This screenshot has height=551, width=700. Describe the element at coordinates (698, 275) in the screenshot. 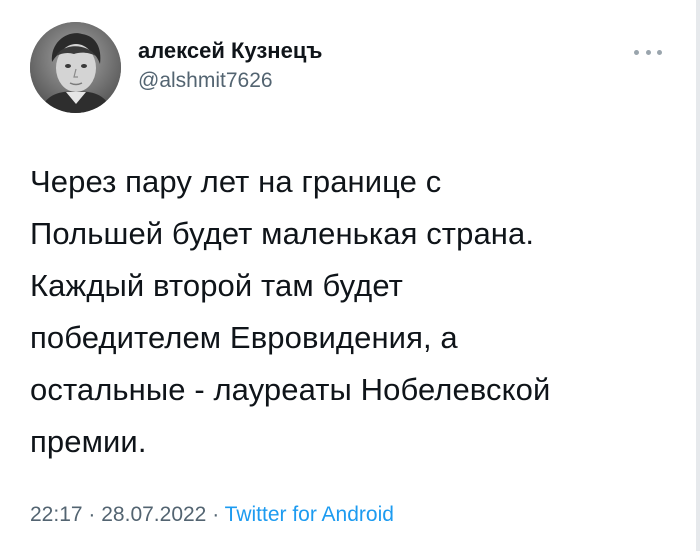

I see `page-edge` at that location.